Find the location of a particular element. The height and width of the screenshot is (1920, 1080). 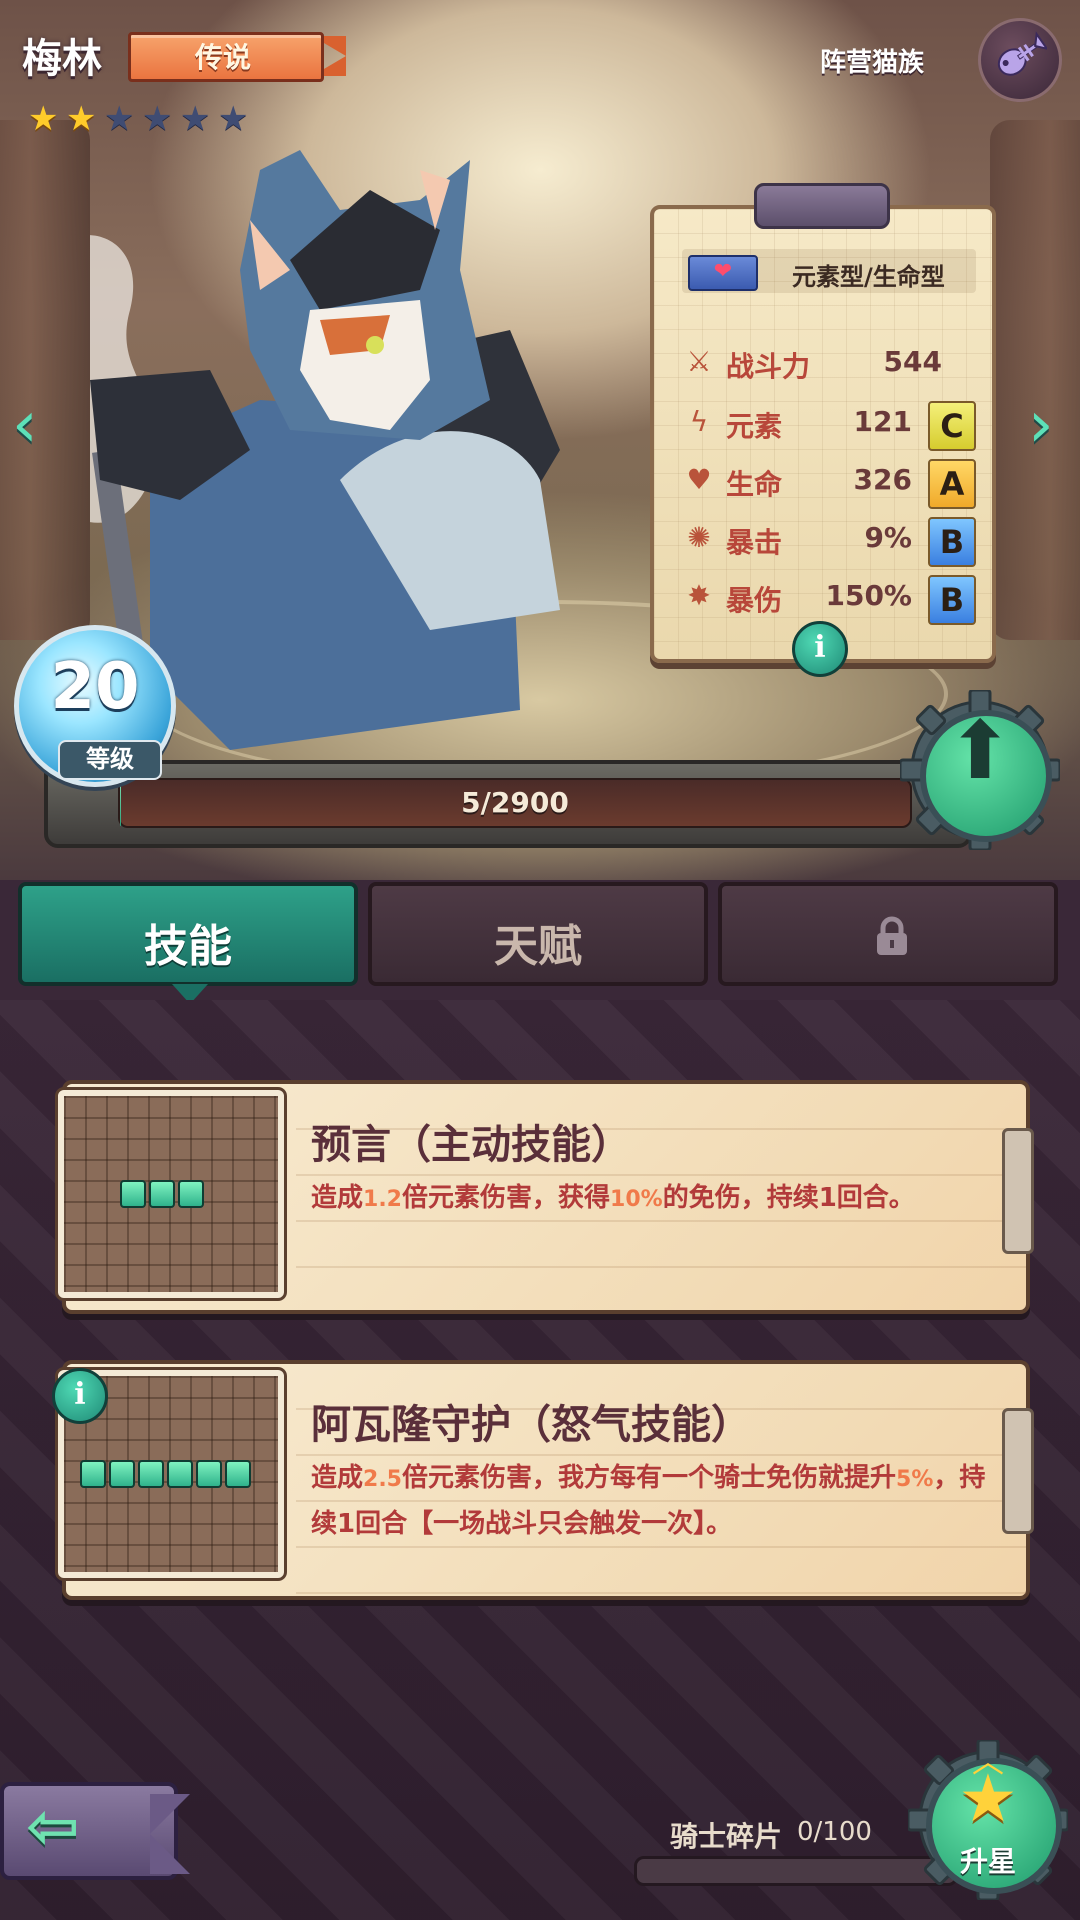

previous-hero-arrow-icon: ‹ is located at coordinates (32, 425).